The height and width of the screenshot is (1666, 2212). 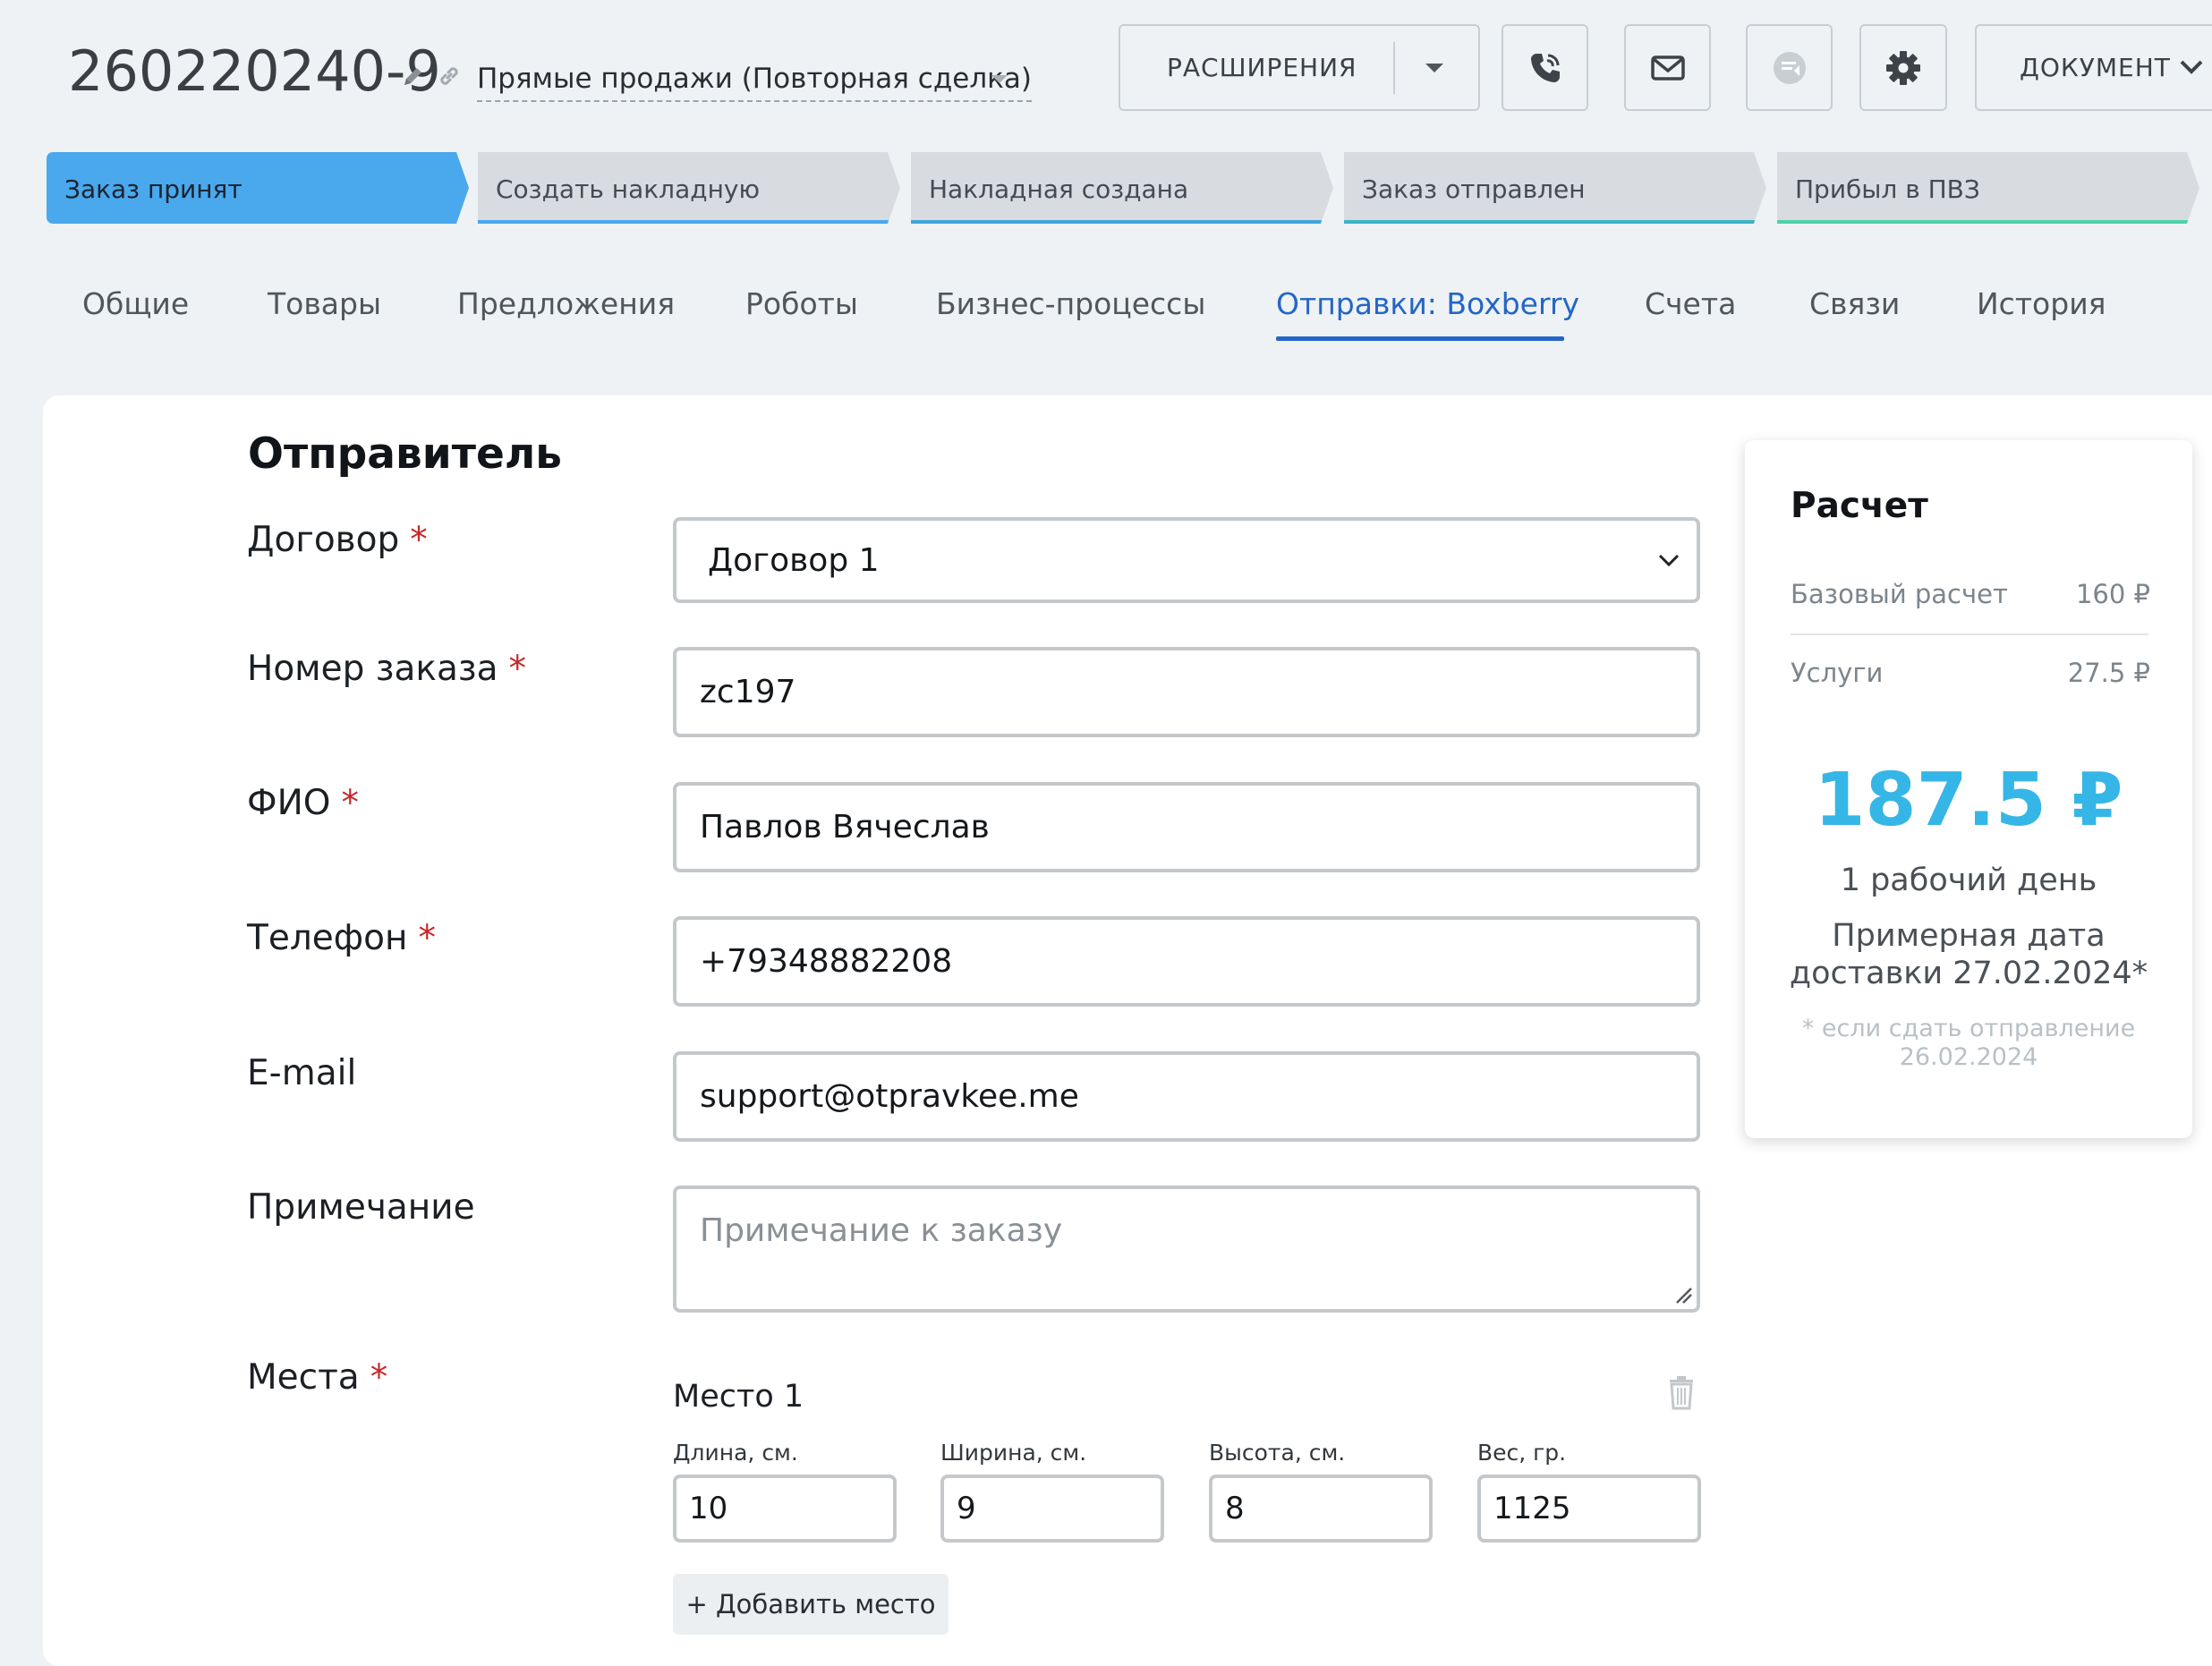 What do you see at coordinates (1186, 1249) in the screenshot?
I see `note-textarea: Примечание к заказу` at bounding box center [1186, 1249].